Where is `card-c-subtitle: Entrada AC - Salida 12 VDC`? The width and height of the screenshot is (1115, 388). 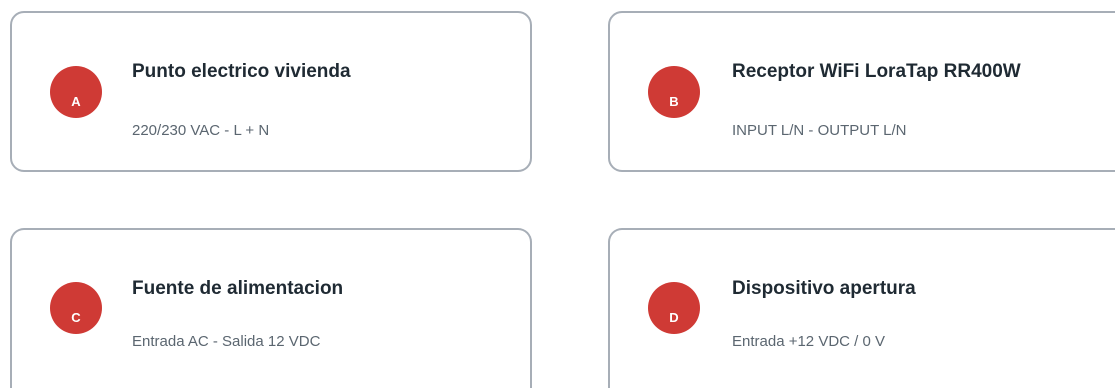
card-c-subtitle: Entrada AC - Salida 12 VDC is located at coordinates (226, 341).